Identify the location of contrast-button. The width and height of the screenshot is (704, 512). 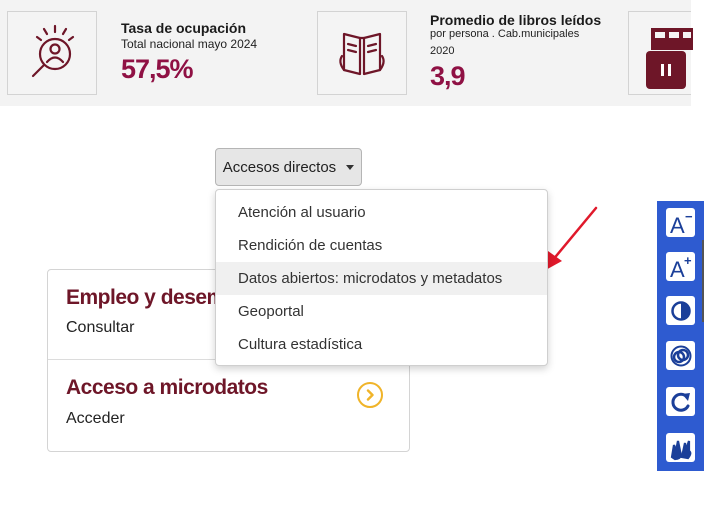
(680, 310).